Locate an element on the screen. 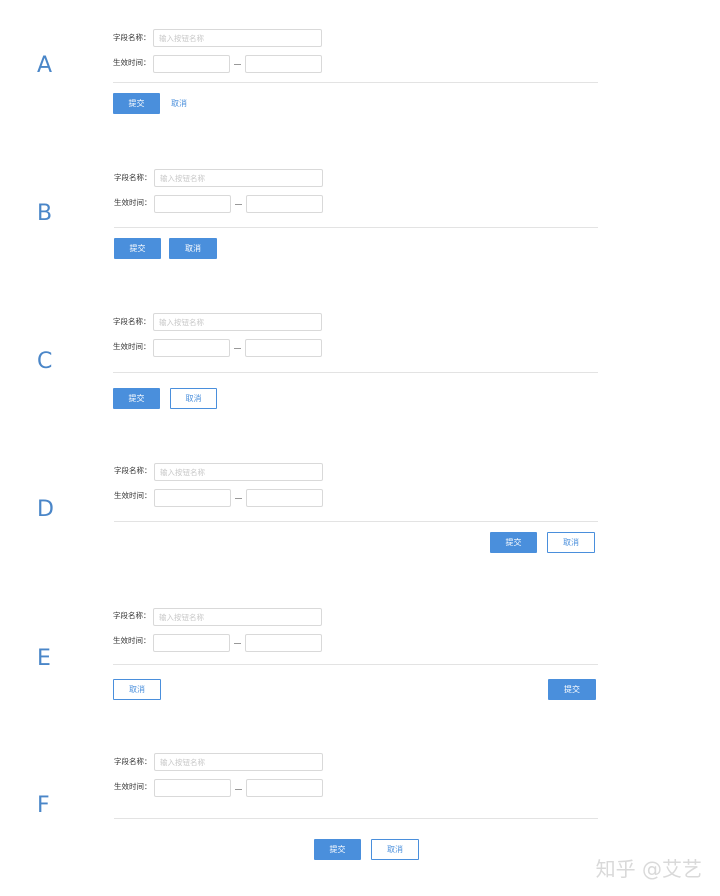  variant-letter: A is located at coordinates (45, 65).